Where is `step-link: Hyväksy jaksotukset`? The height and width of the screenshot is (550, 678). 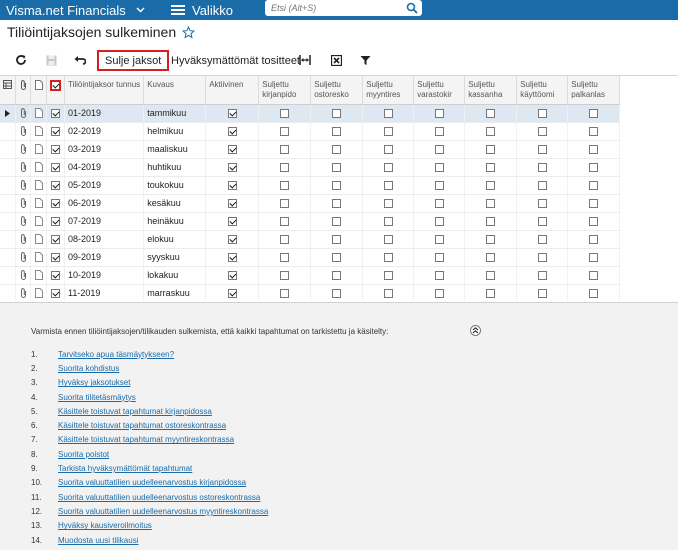 step-link: Hyväksy jaksotukset is located at coordinates (94, 382).